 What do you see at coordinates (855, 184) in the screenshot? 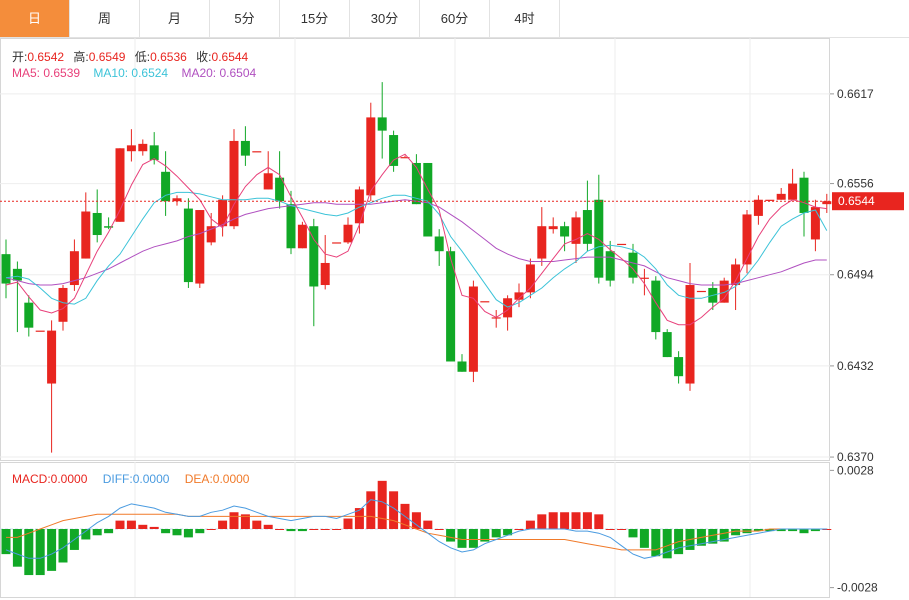
I see `price-tick-label-1: 0.6556` at bounding box center [855, 184].